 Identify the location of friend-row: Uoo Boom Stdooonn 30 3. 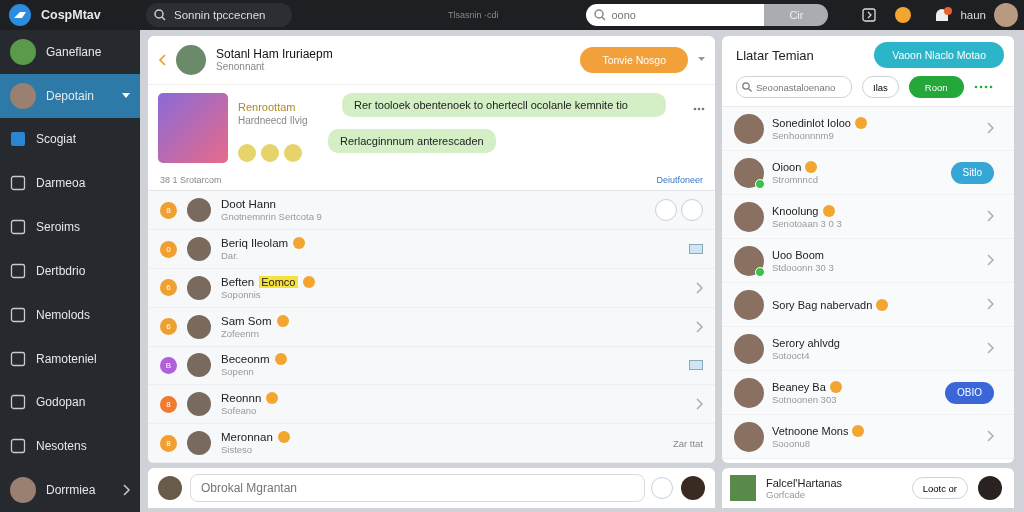
(868, 261).